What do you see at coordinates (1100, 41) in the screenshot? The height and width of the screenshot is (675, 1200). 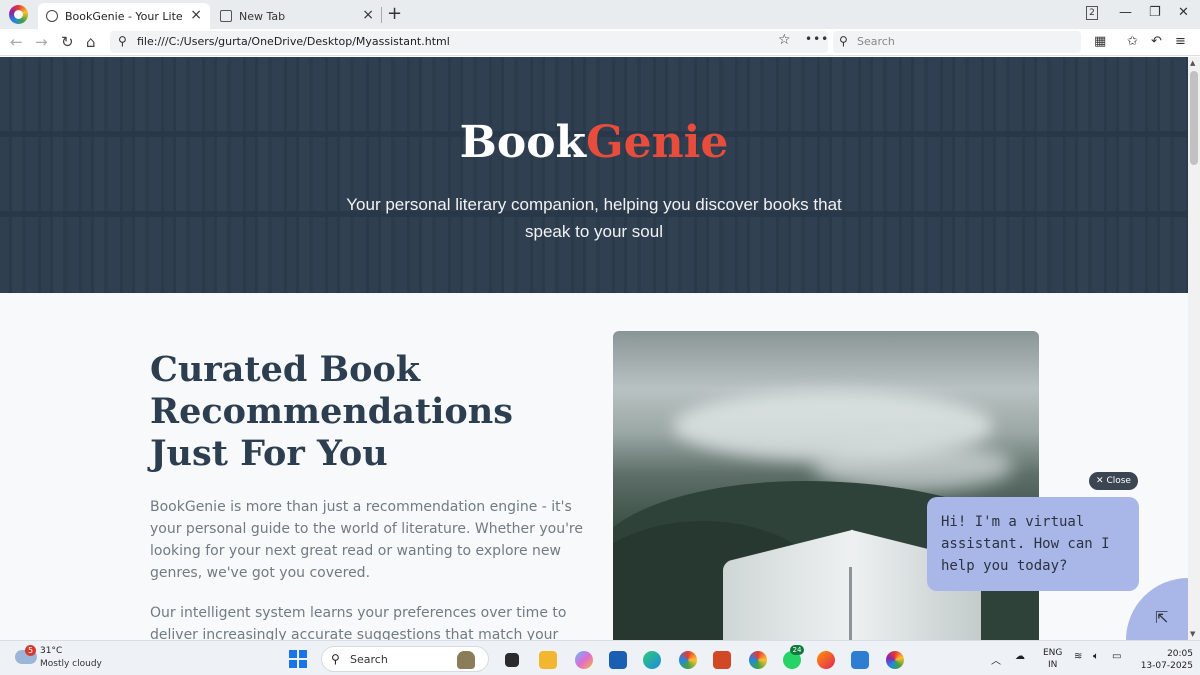 I see `apps-grid-icon: ▦` at bounding box center [1100, 41].